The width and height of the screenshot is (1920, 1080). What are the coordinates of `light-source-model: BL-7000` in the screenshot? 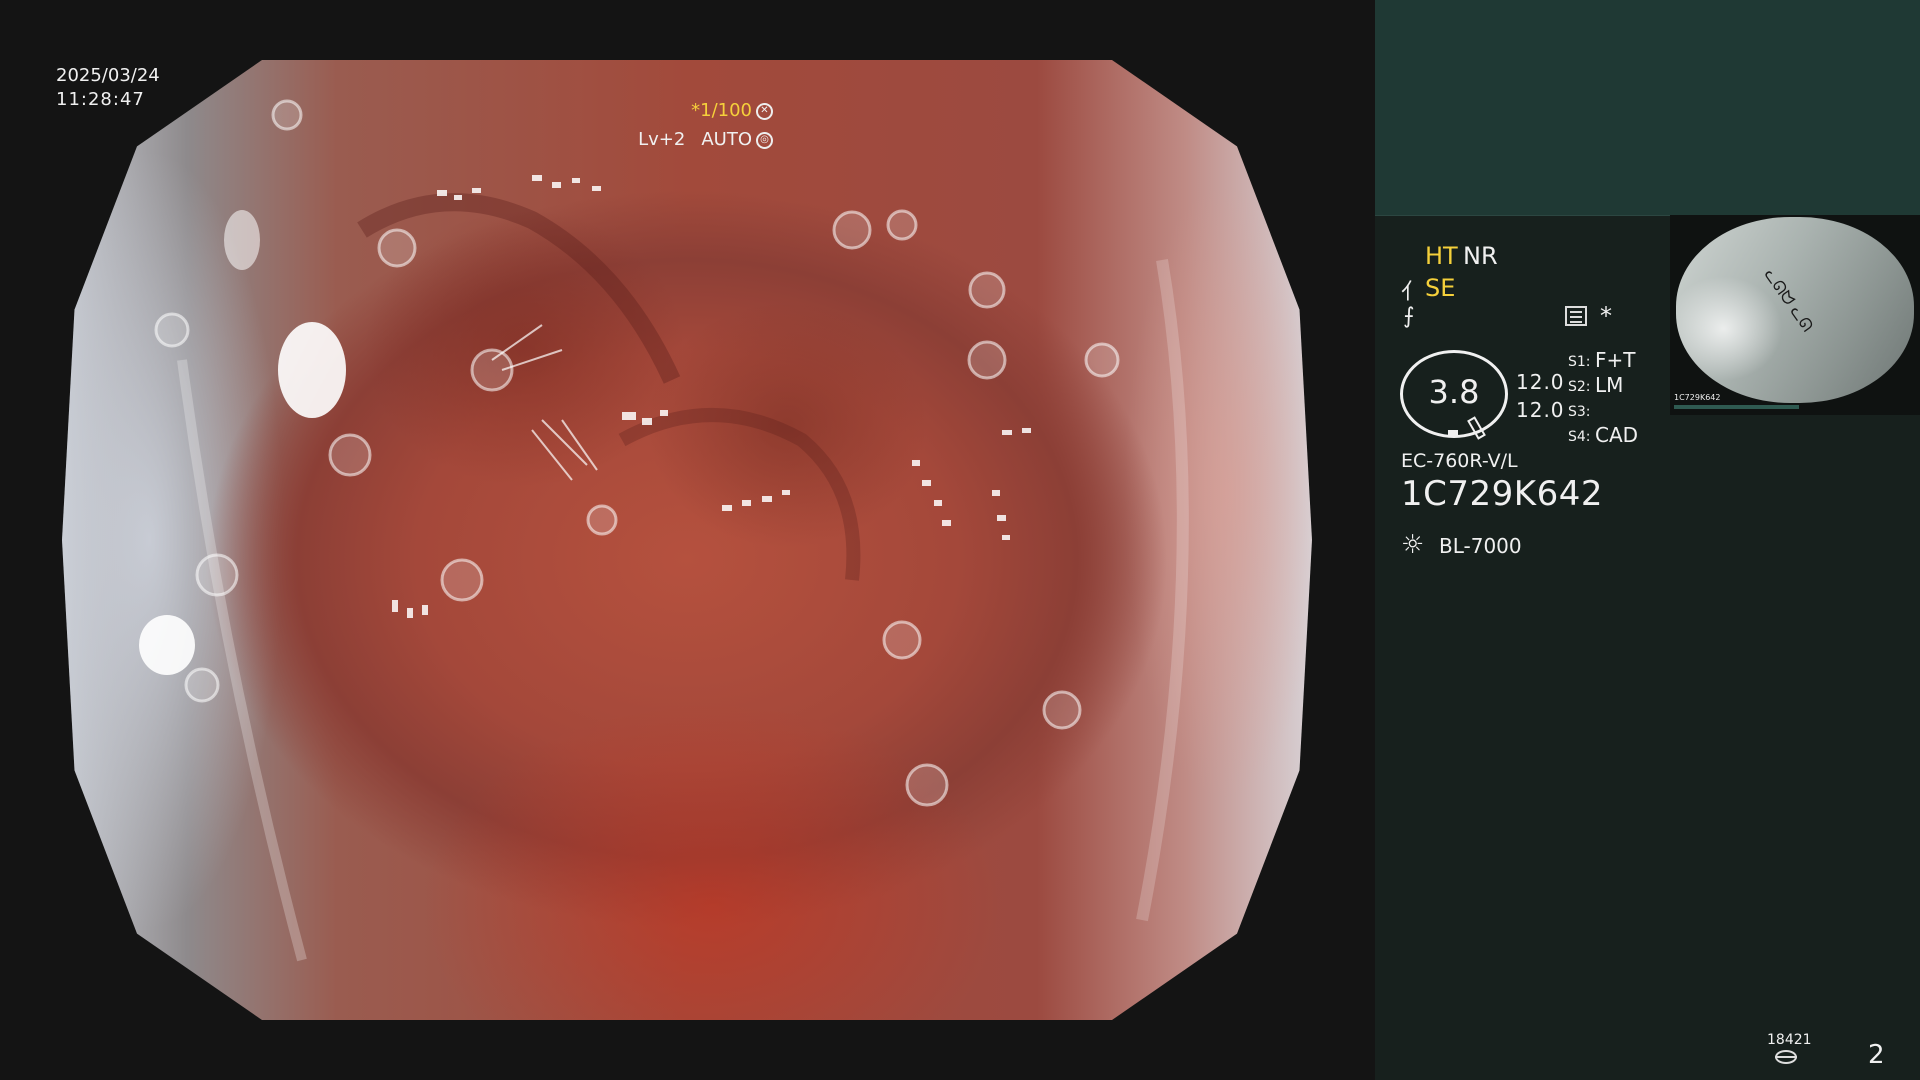 It's located at (1480, 546).